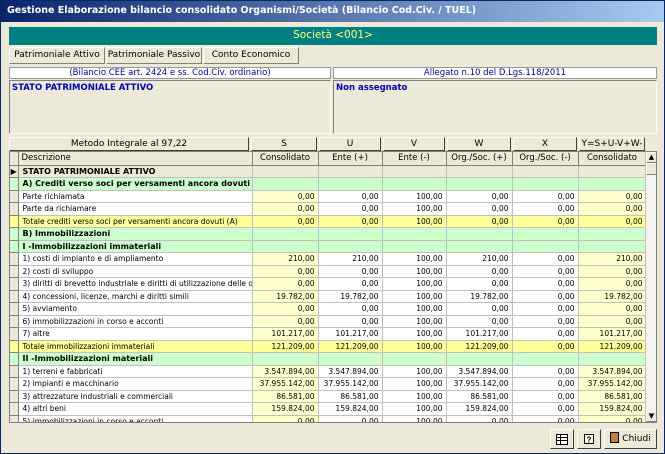  Describe the element at coordinates (350, 384) in the screenshot. I see `cell-value: 37.955.142,00` at that location.